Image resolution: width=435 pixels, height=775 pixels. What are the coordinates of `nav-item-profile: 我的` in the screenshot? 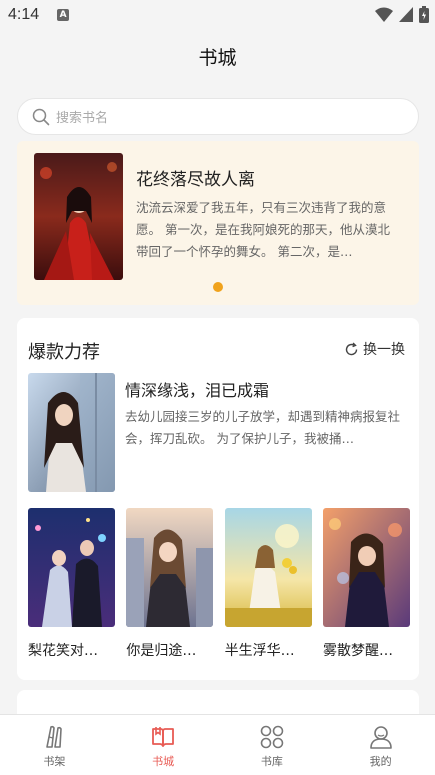 It's located at (381, 746).